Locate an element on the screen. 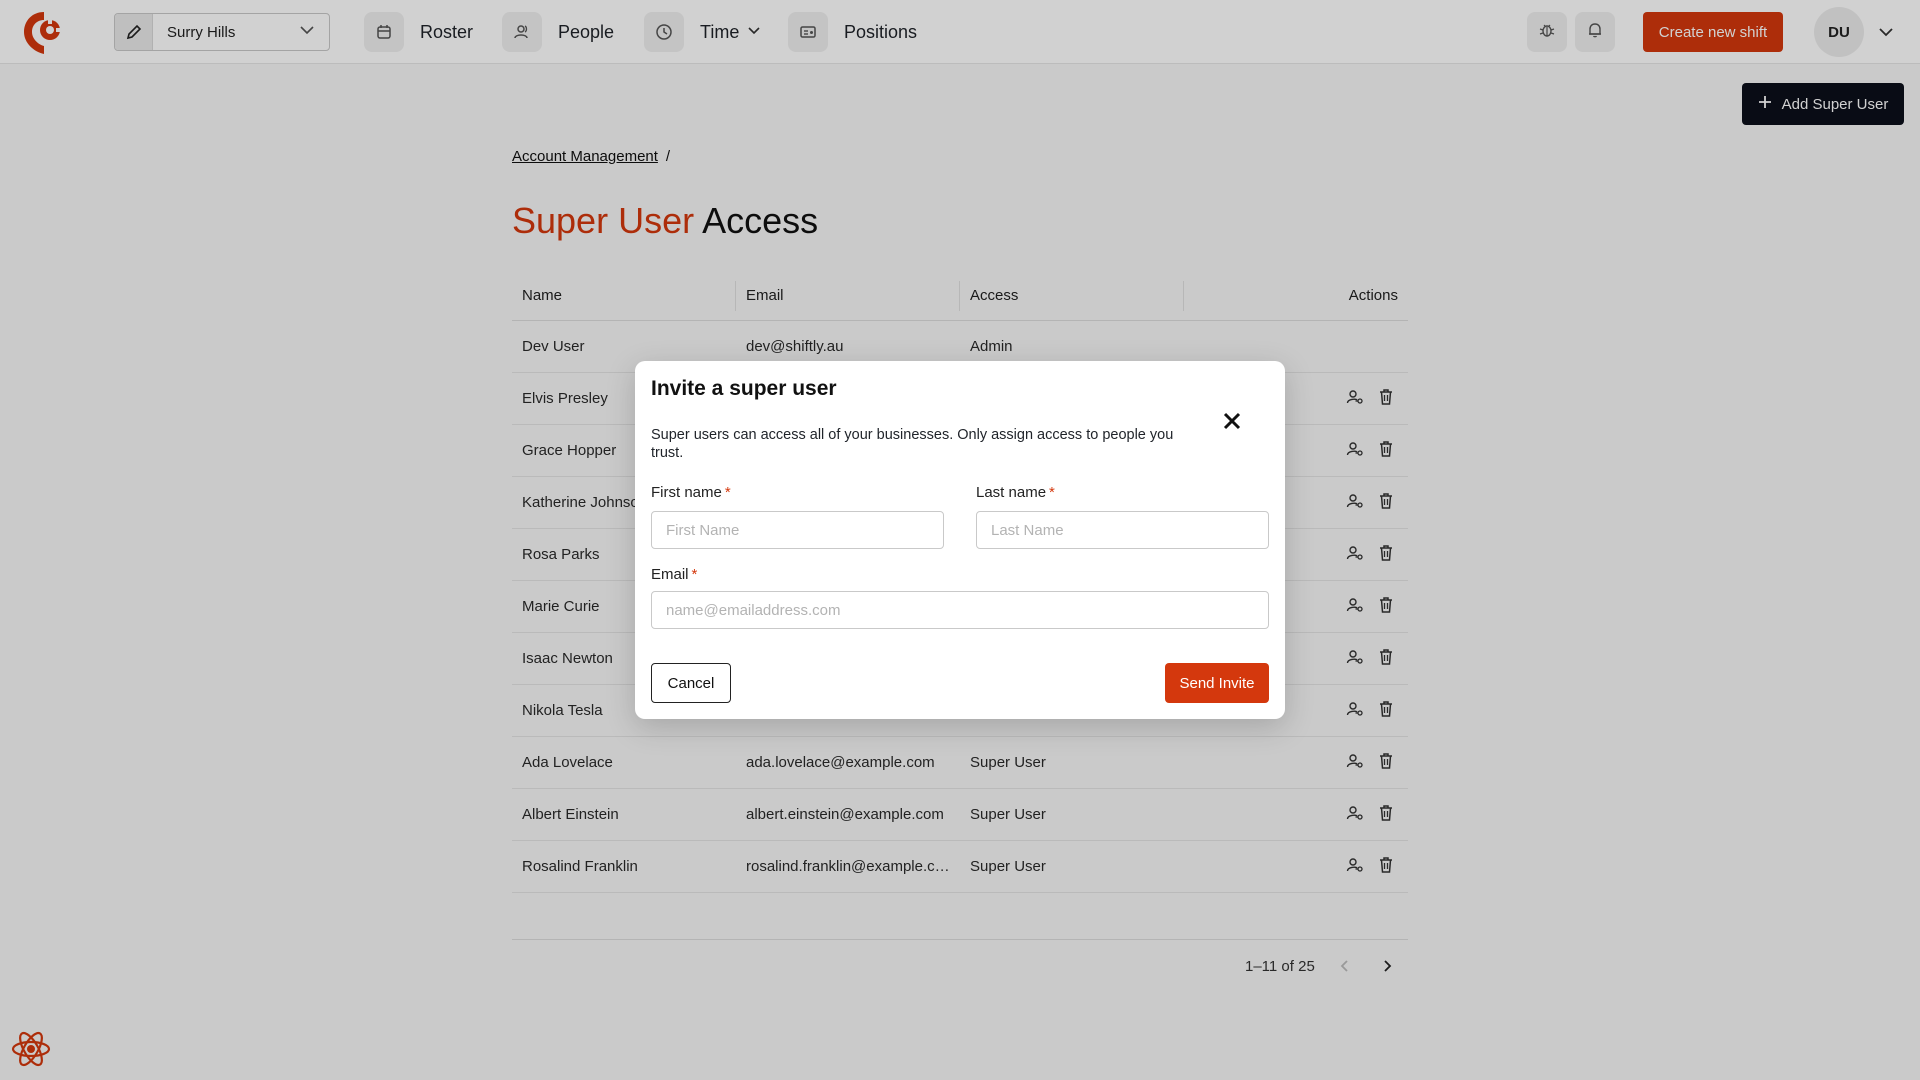  last-name-label: Last name * is located at coordinates (1015, 492).